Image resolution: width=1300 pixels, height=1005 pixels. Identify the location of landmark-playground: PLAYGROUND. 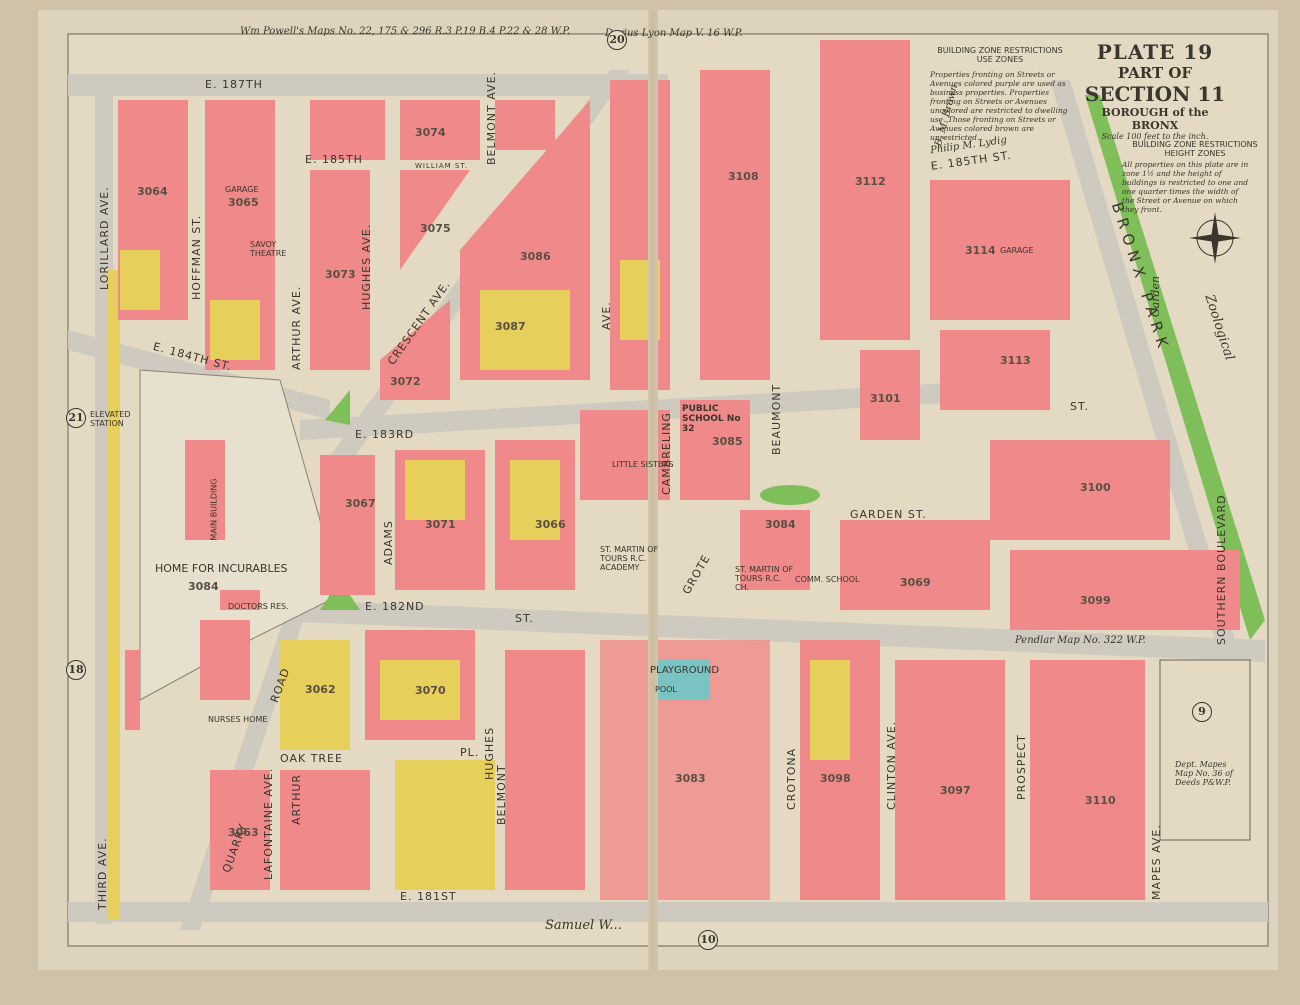
(685, 670).